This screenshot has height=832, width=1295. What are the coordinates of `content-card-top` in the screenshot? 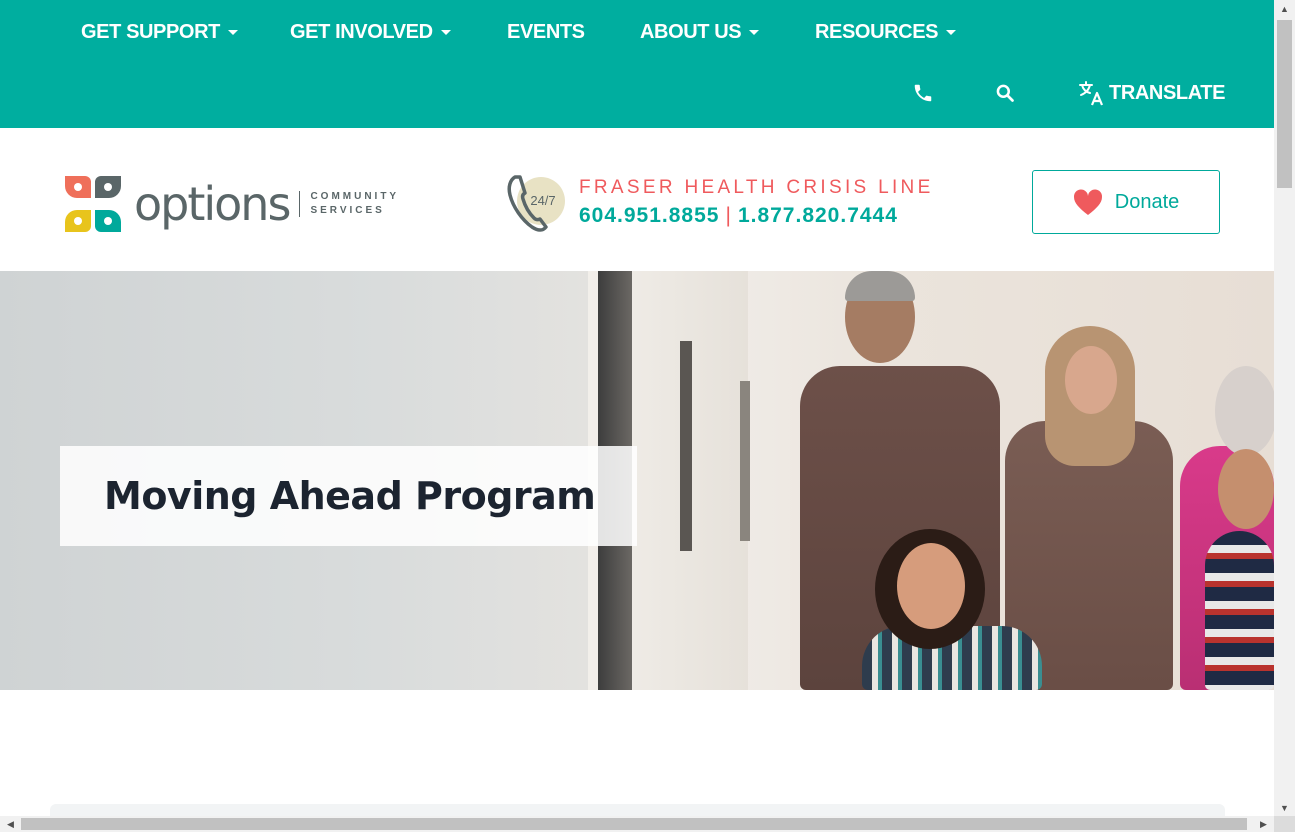 It's located at (637, 810).